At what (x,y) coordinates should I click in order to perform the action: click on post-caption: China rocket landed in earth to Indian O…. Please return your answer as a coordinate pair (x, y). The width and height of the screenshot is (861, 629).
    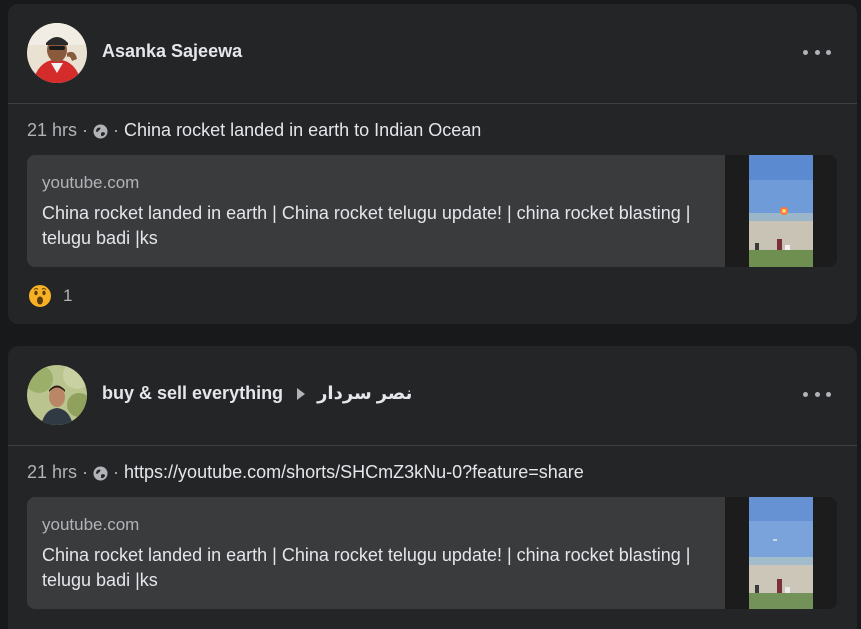
    Looking at the image, I should click on (303, 130).